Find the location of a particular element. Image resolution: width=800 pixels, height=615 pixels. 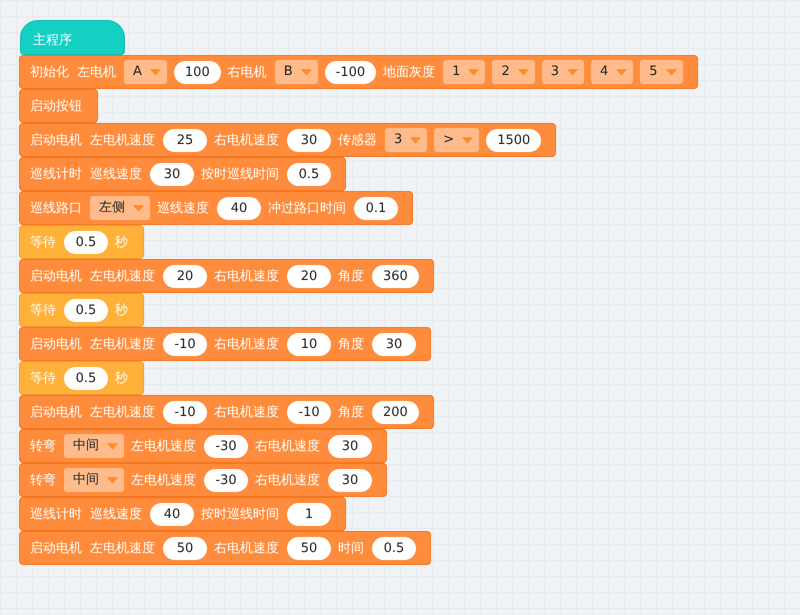

value-field: 0.1 is located at coordinates (376, 208).